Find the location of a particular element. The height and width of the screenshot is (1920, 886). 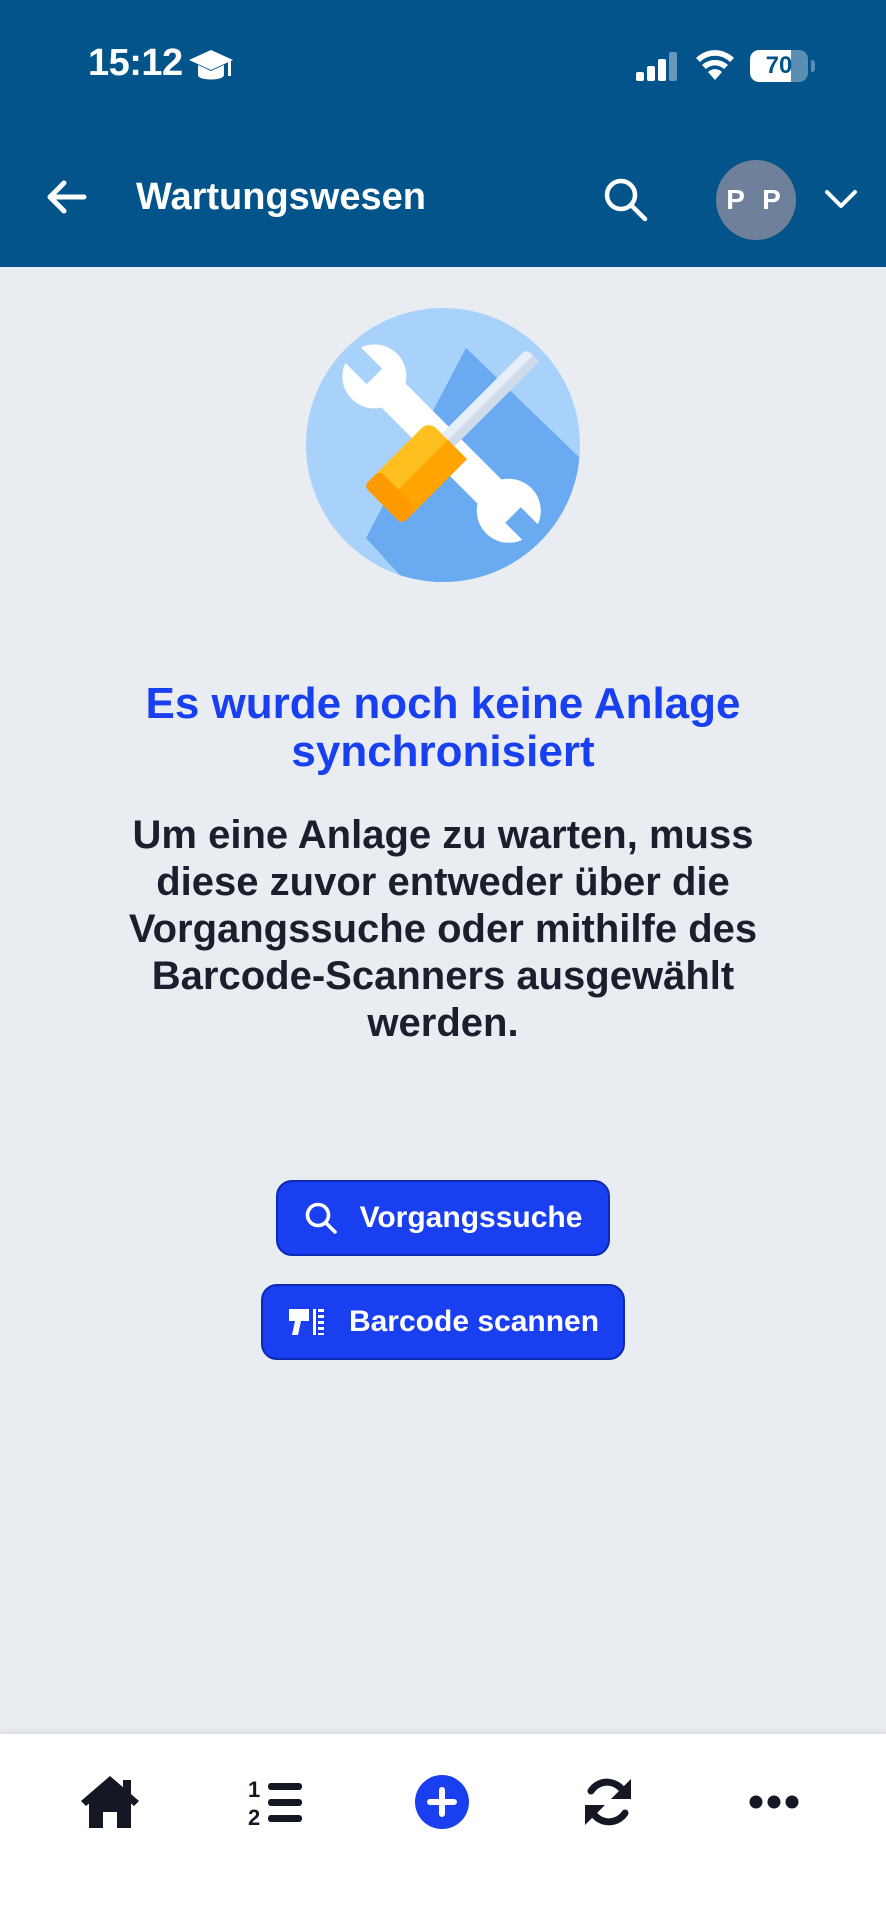

status-time: 15:12 is located at coordinates (135, 63).